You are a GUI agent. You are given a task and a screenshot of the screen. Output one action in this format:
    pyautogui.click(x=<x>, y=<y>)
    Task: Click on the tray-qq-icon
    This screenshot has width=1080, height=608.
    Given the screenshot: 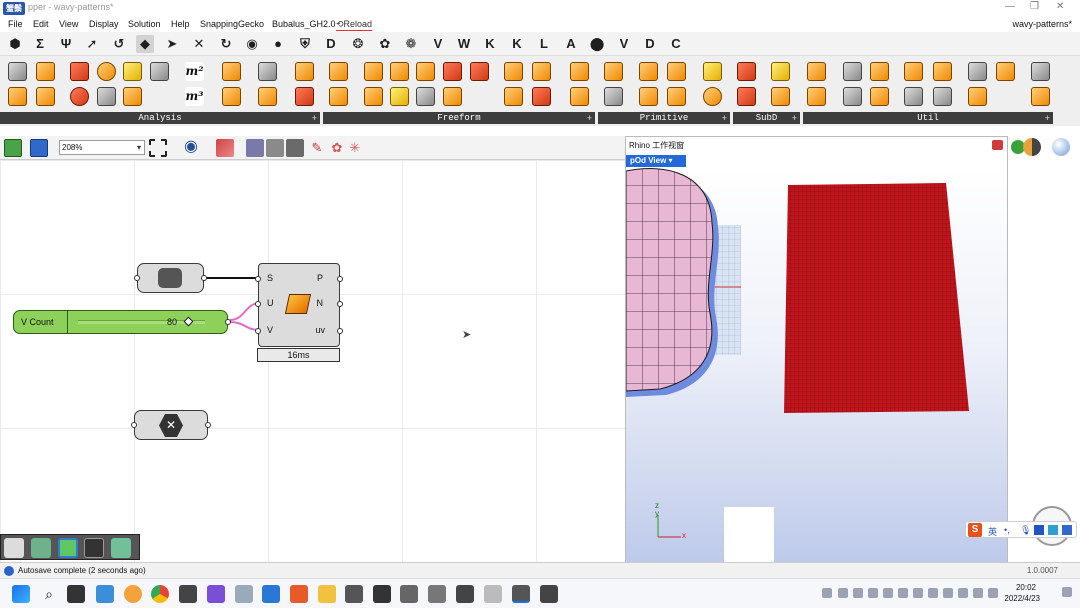 What is the action you would take?
    pyautogui.click(x=888, y=593)
    